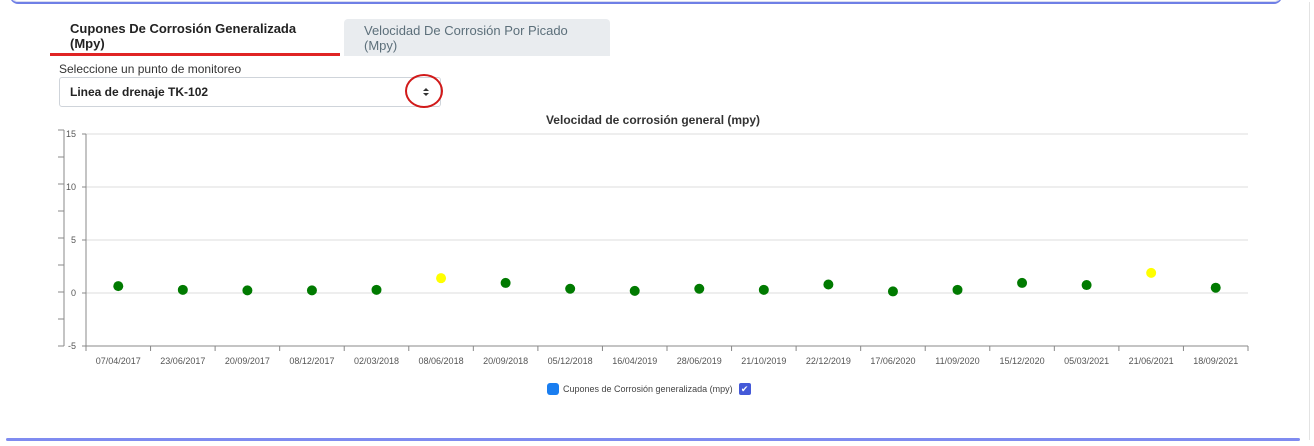  I want to click on y-tick-label: 0, so click(73, 293).